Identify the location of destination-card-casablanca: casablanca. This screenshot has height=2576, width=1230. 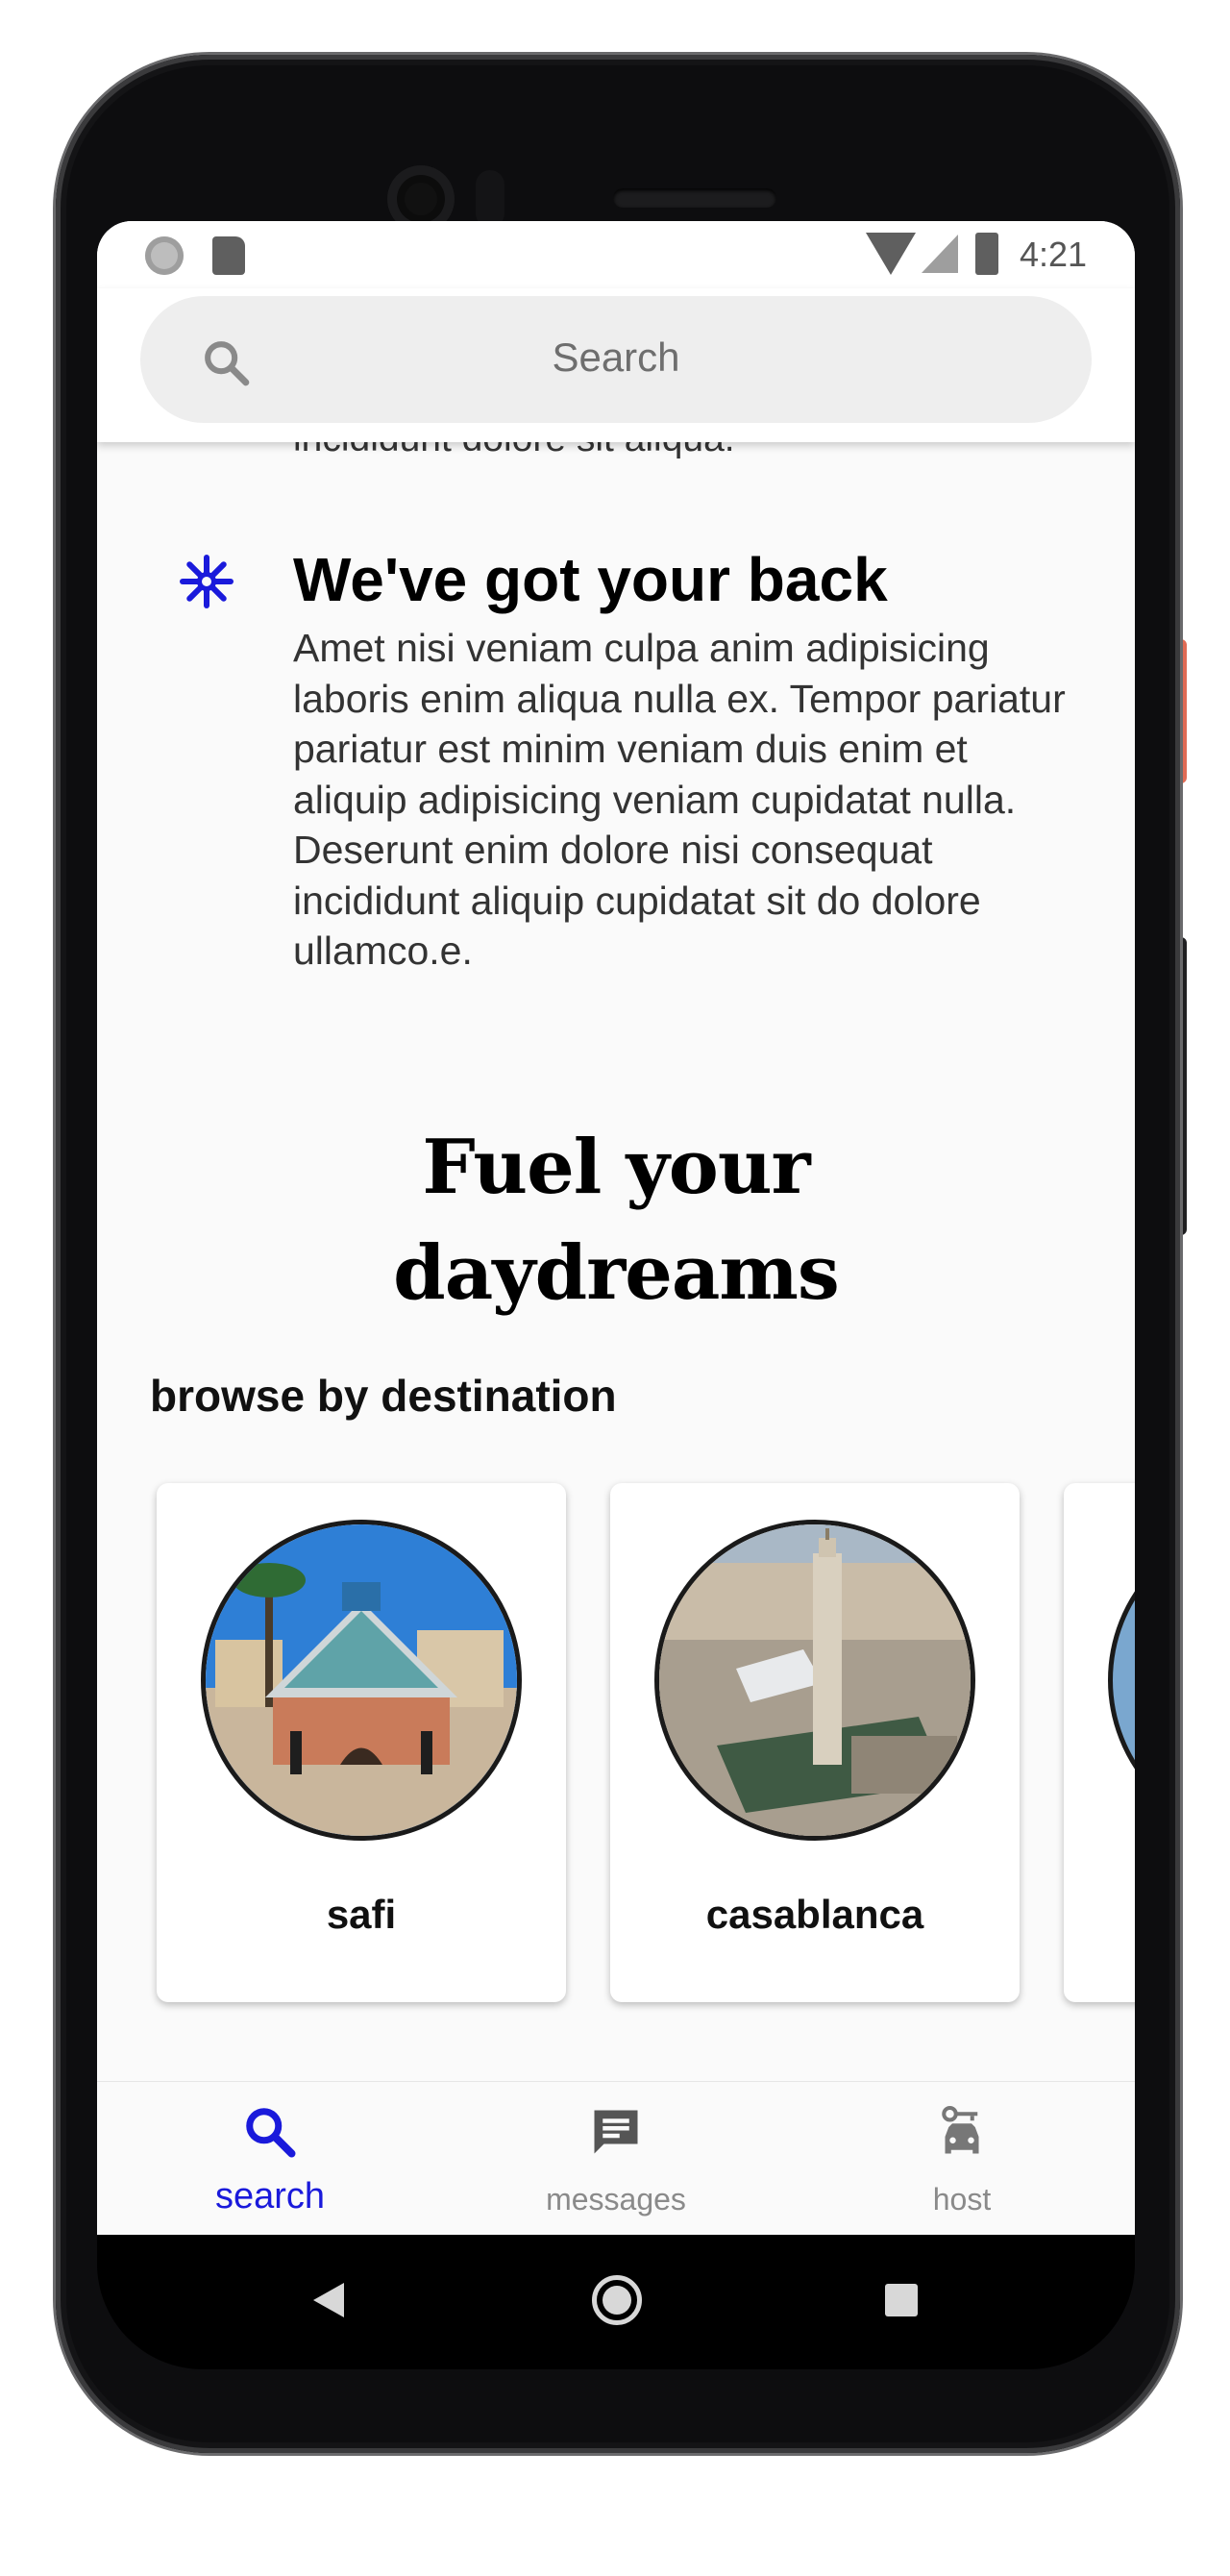
(815, 1742).